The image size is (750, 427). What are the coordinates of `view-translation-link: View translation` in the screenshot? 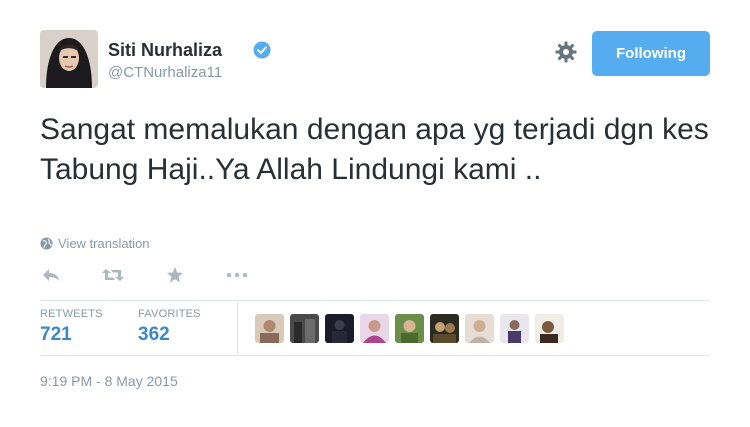 It's located at (95, 243).